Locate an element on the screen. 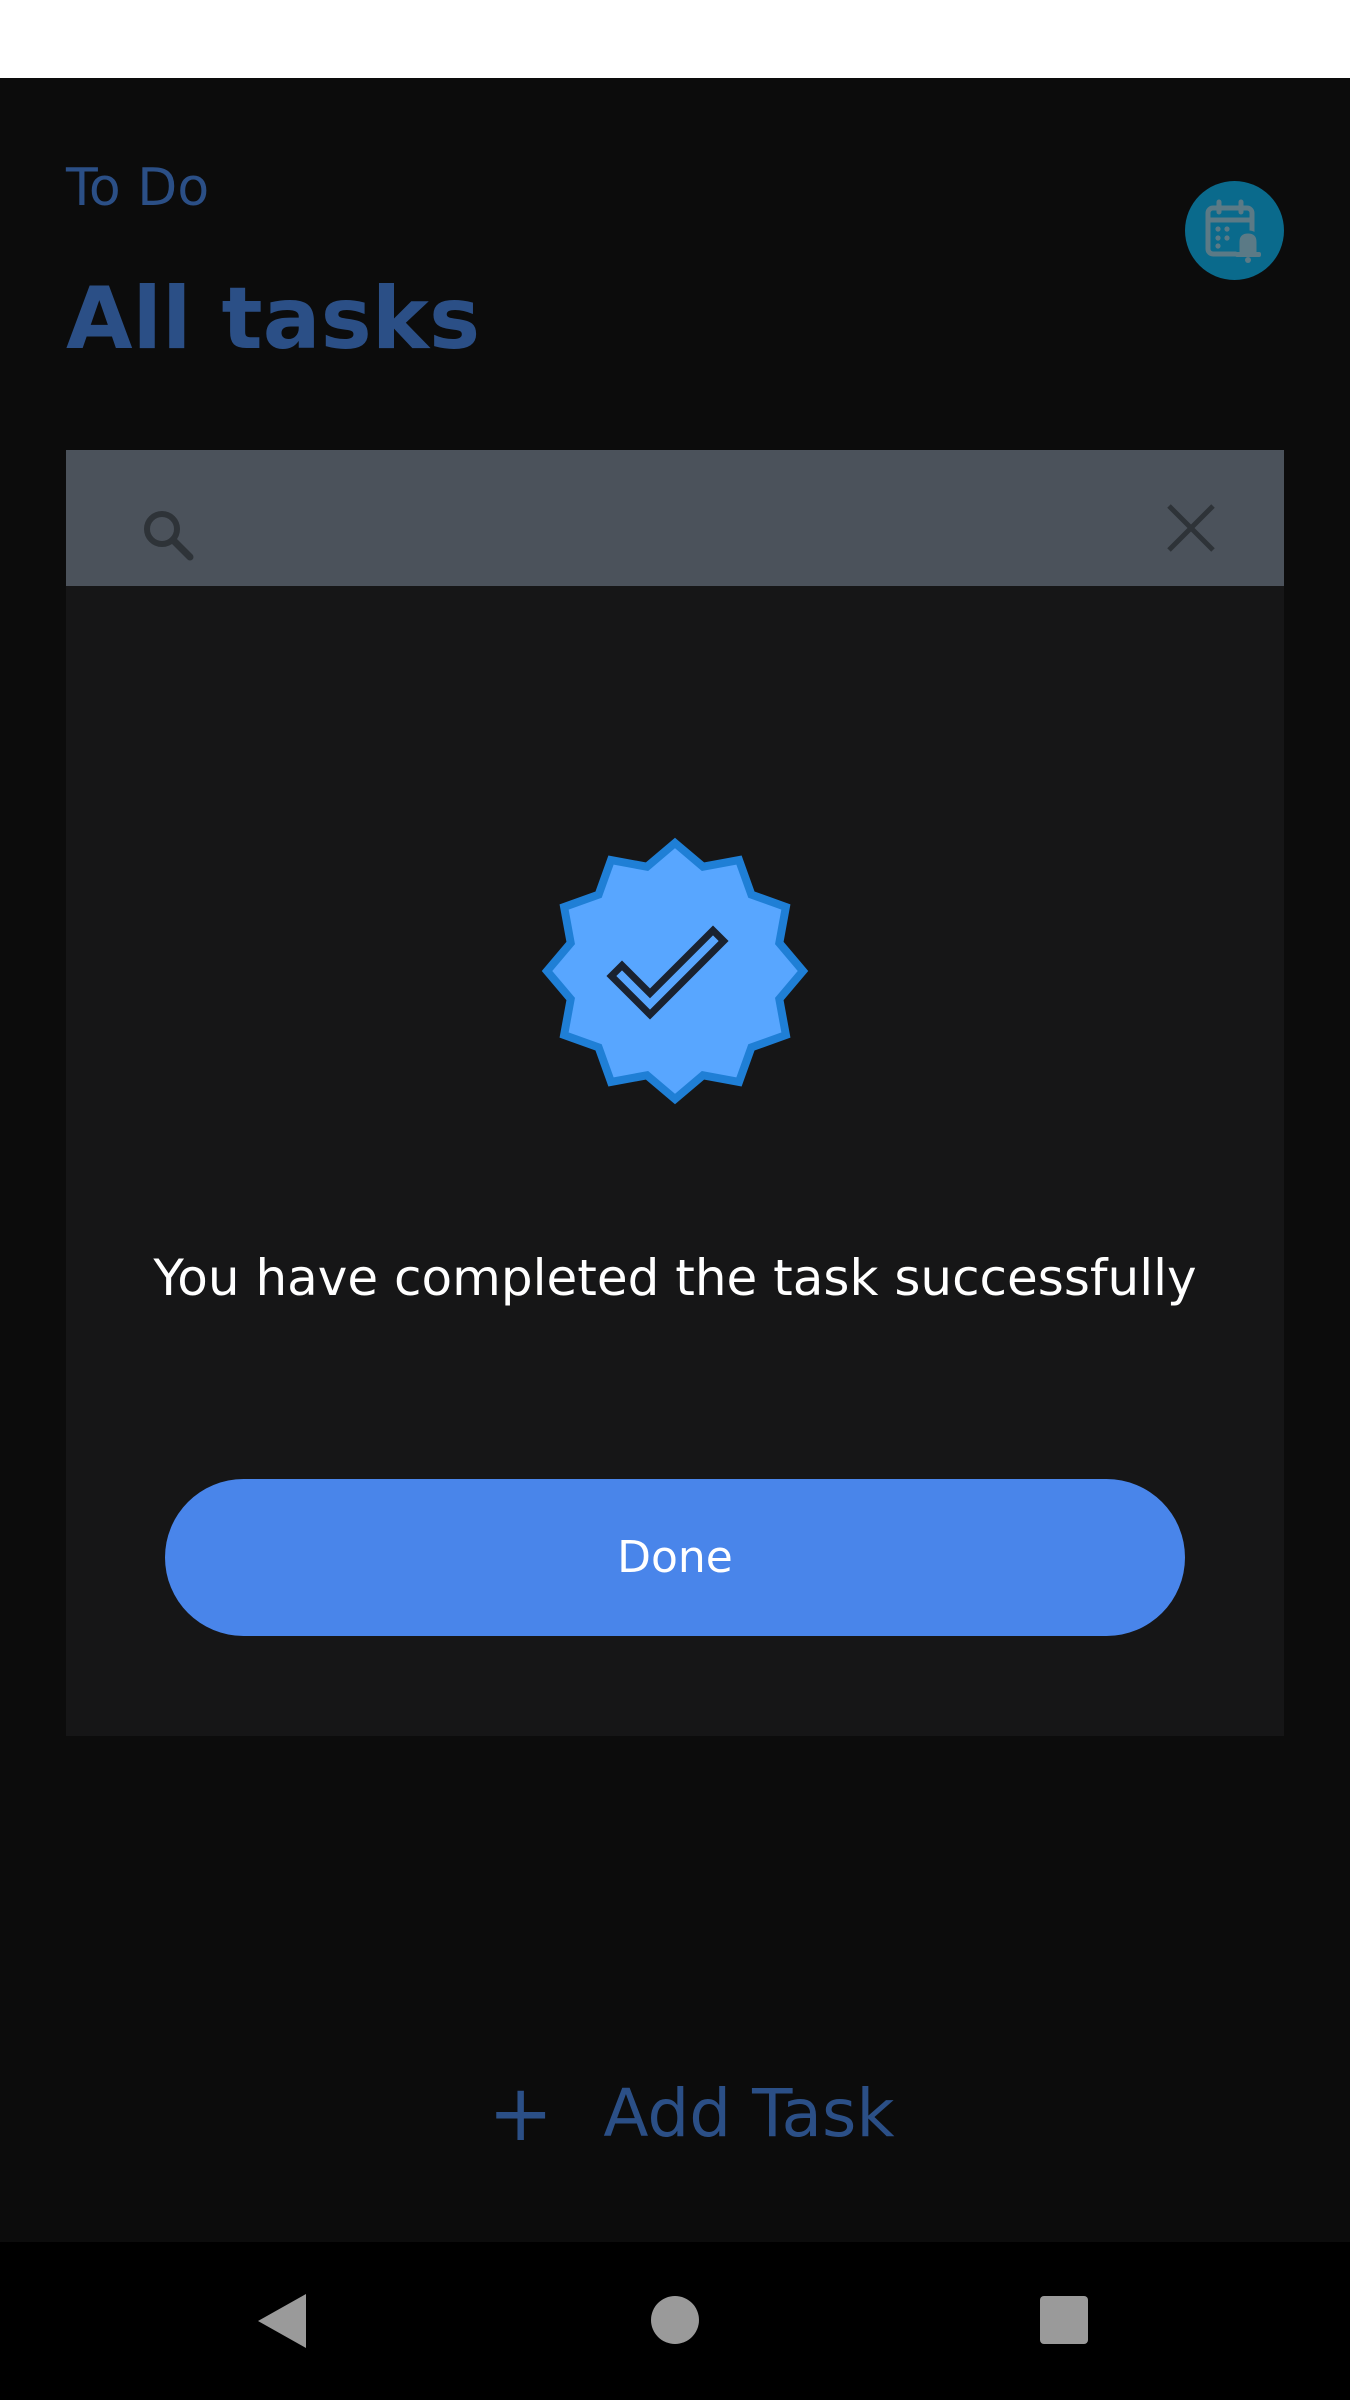 This screenshot has width=1350, height=2400. plus-icon: + is located at coordinates (521, 2114).